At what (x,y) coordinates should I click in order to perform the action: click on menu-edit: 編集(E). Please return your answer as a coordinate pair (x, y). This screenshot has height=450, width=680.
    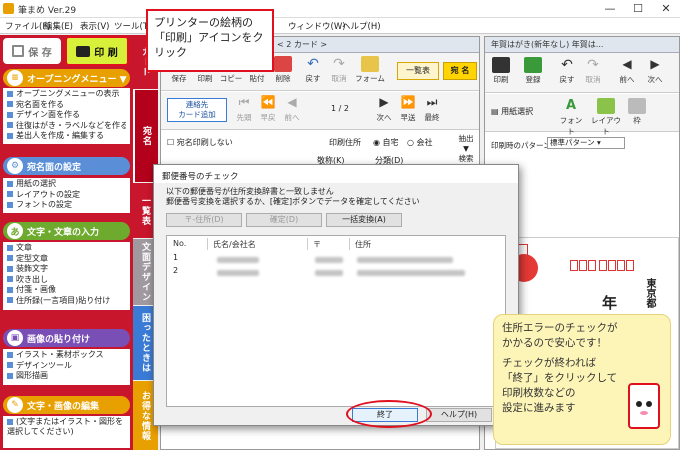
    Looking at the image, I should click on (58, 26).